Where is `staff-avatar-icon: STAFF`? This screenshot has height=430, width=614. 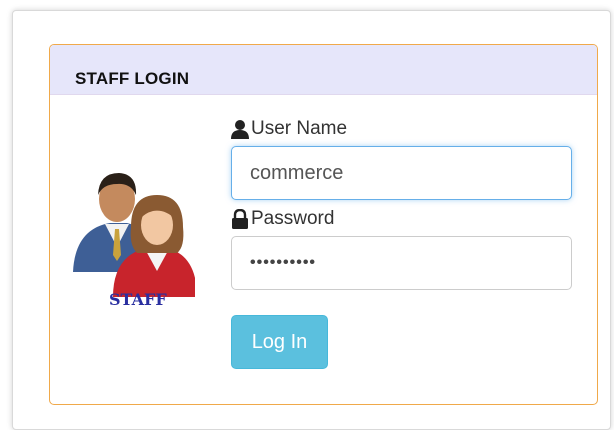 staff-avatar-icon: STAFF is located at coordinates (134, 240).